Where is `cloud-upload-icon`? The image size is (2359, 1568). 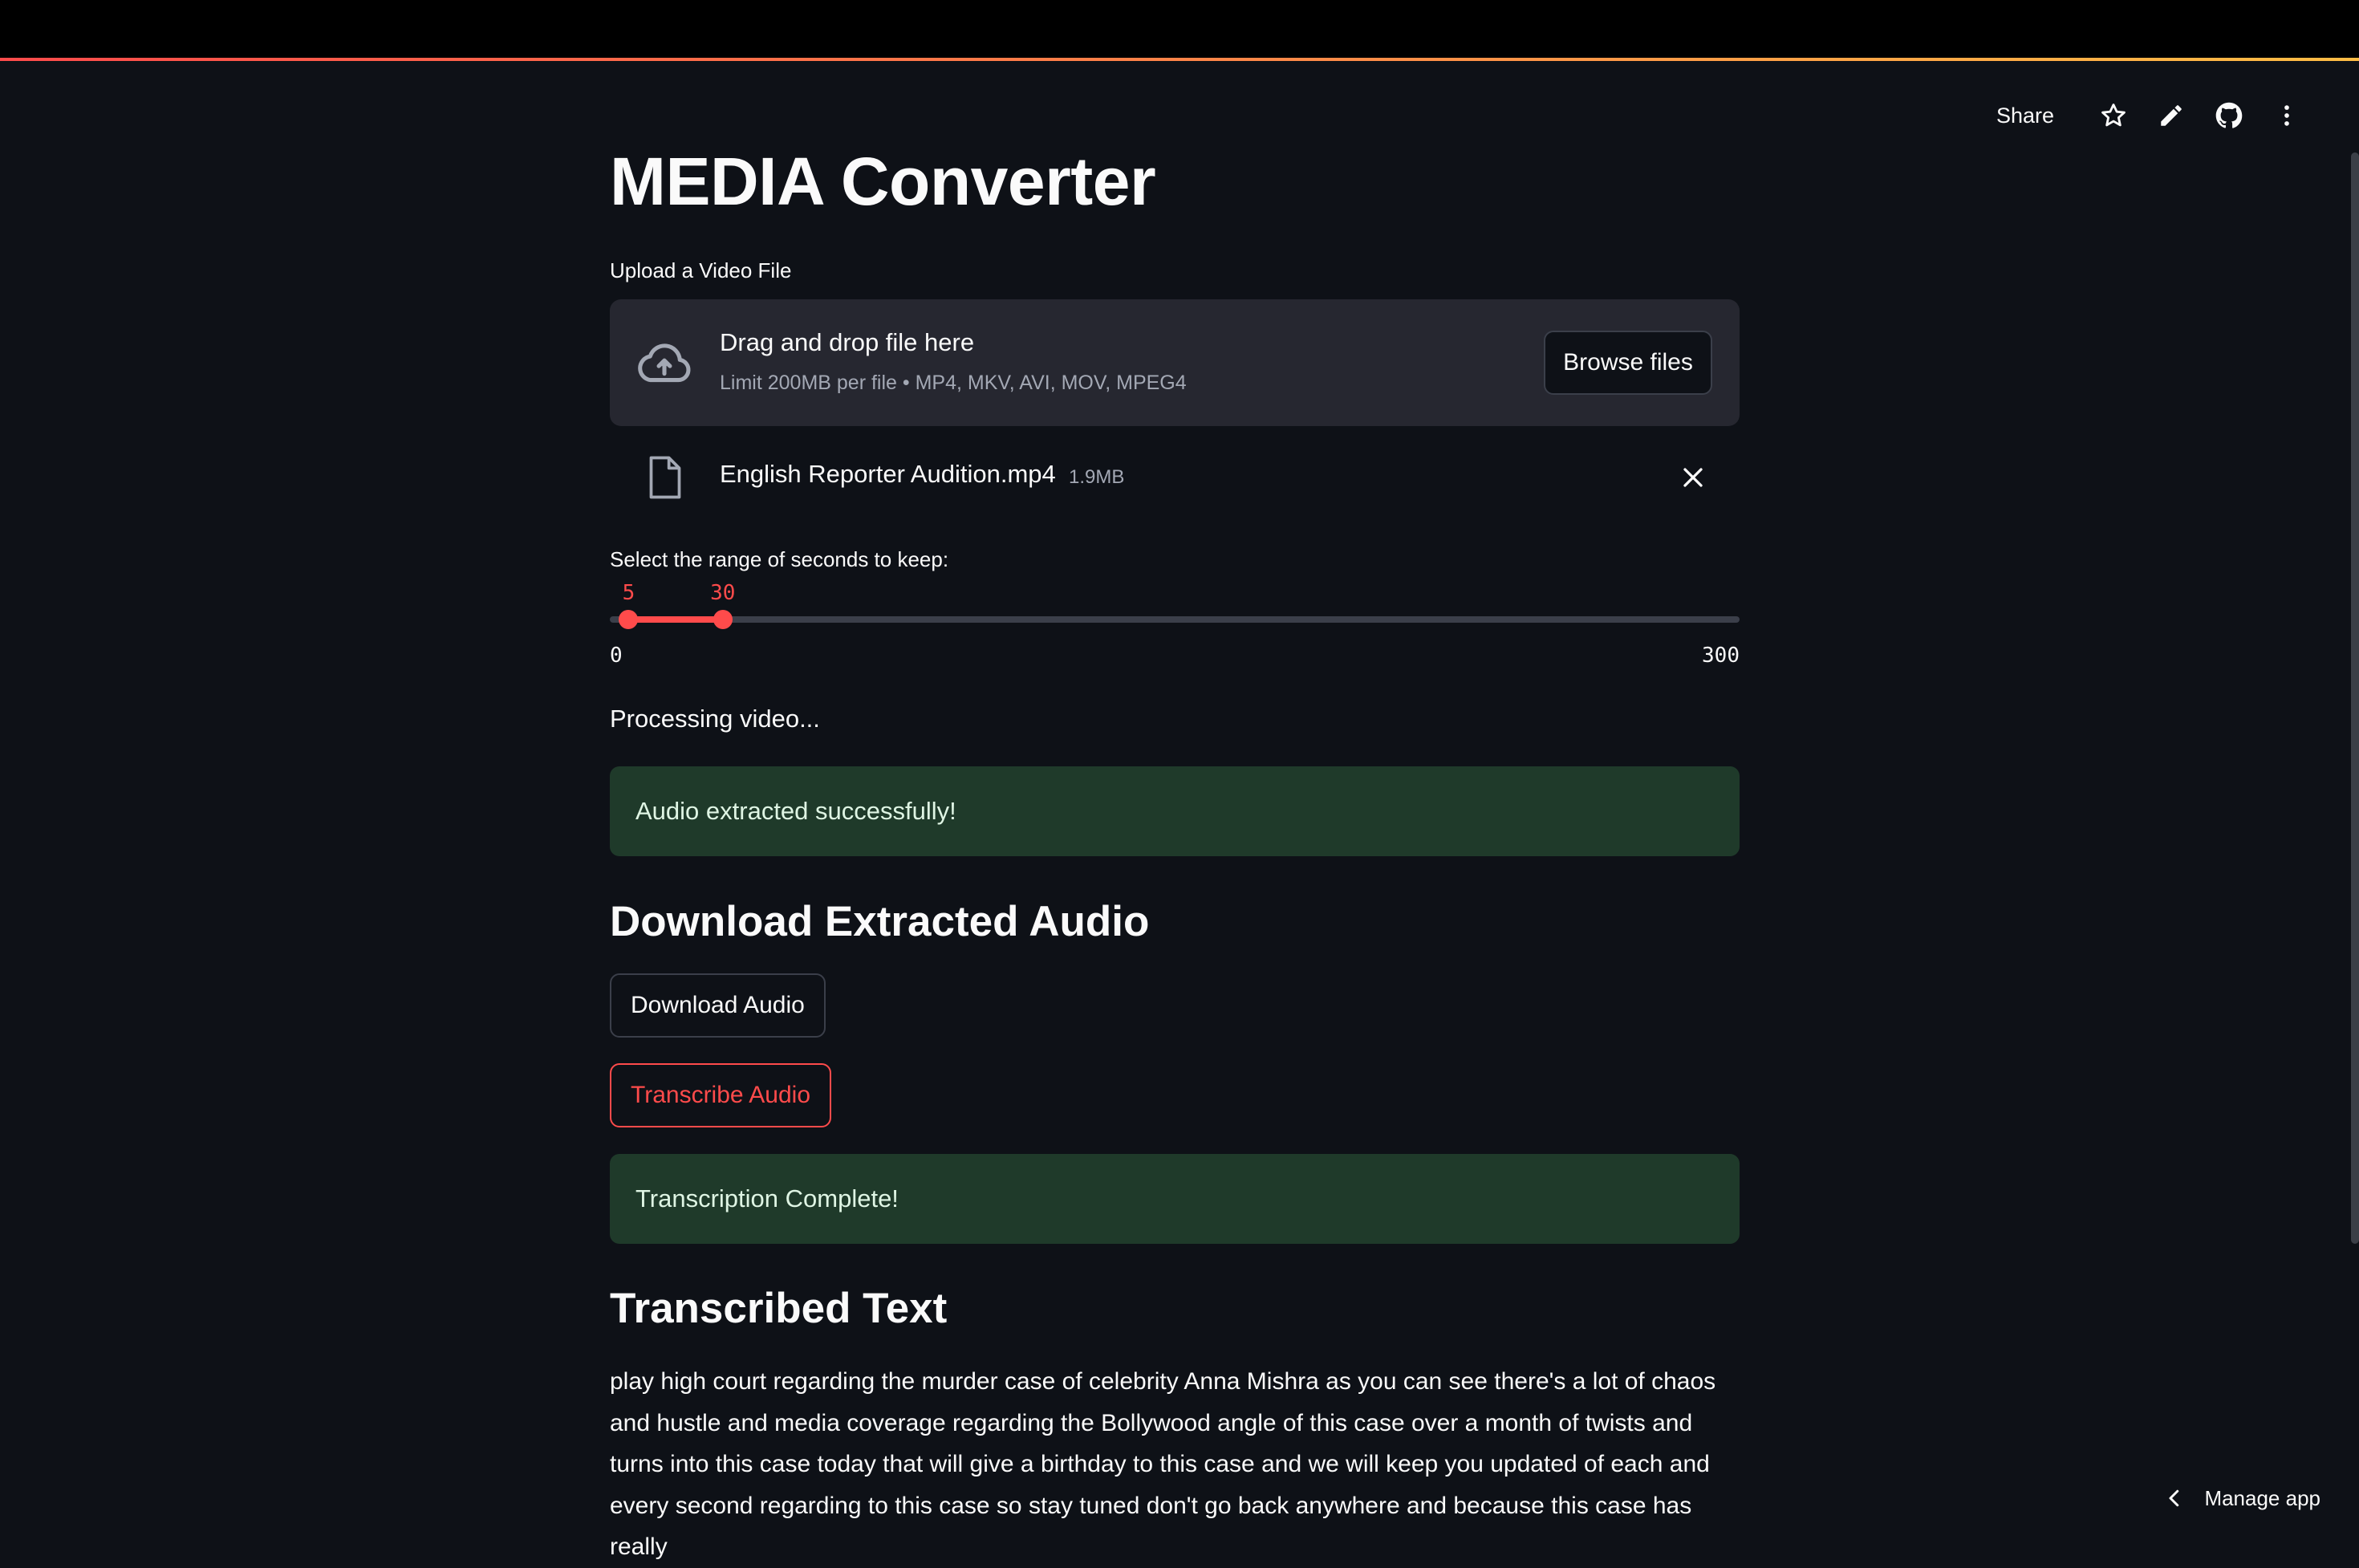
cloud-upload-icon is located at coordinates (664, 363).